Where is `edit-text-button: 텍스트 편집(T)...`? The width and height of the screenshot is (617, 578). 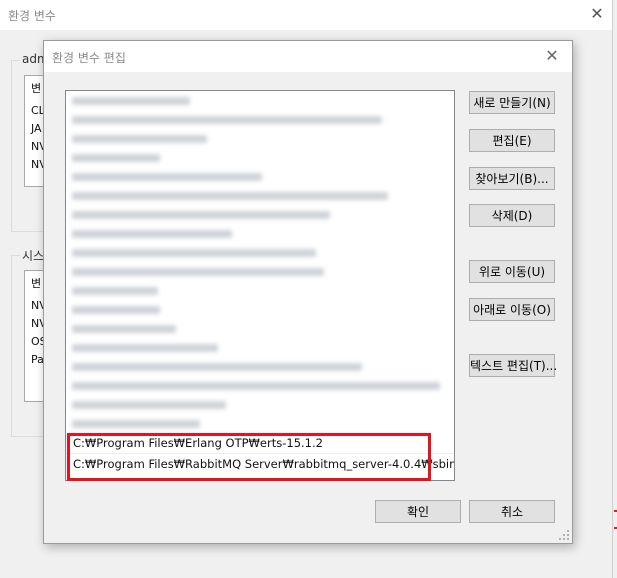 edit-text-button: 텍스트 편집(T)... is located at coordinates (513, 365).